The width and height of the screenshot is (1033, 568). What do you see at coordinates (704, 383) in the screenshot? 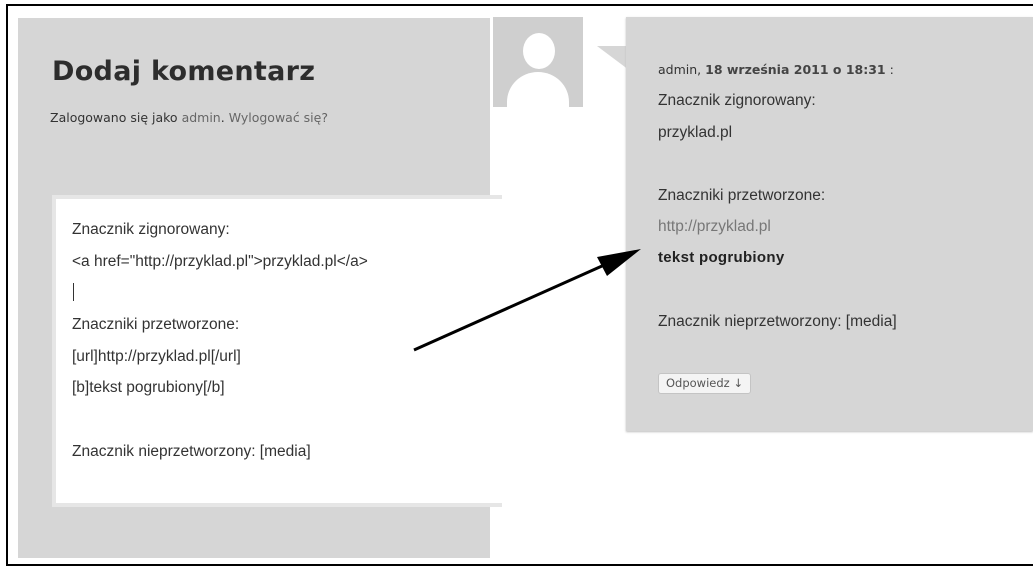
I see `reply-button: Odpowiedz ↓` at bounding box center [704, 383].